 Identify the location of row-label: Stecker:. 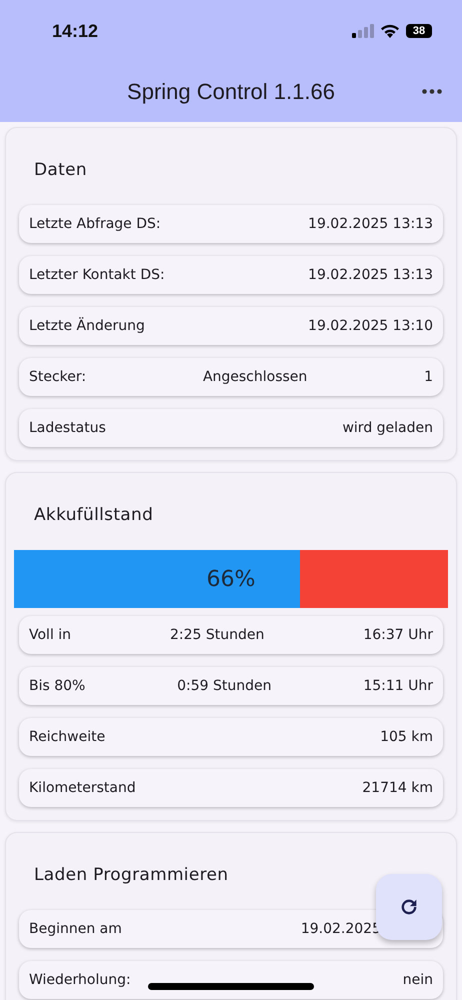
(57, 377).